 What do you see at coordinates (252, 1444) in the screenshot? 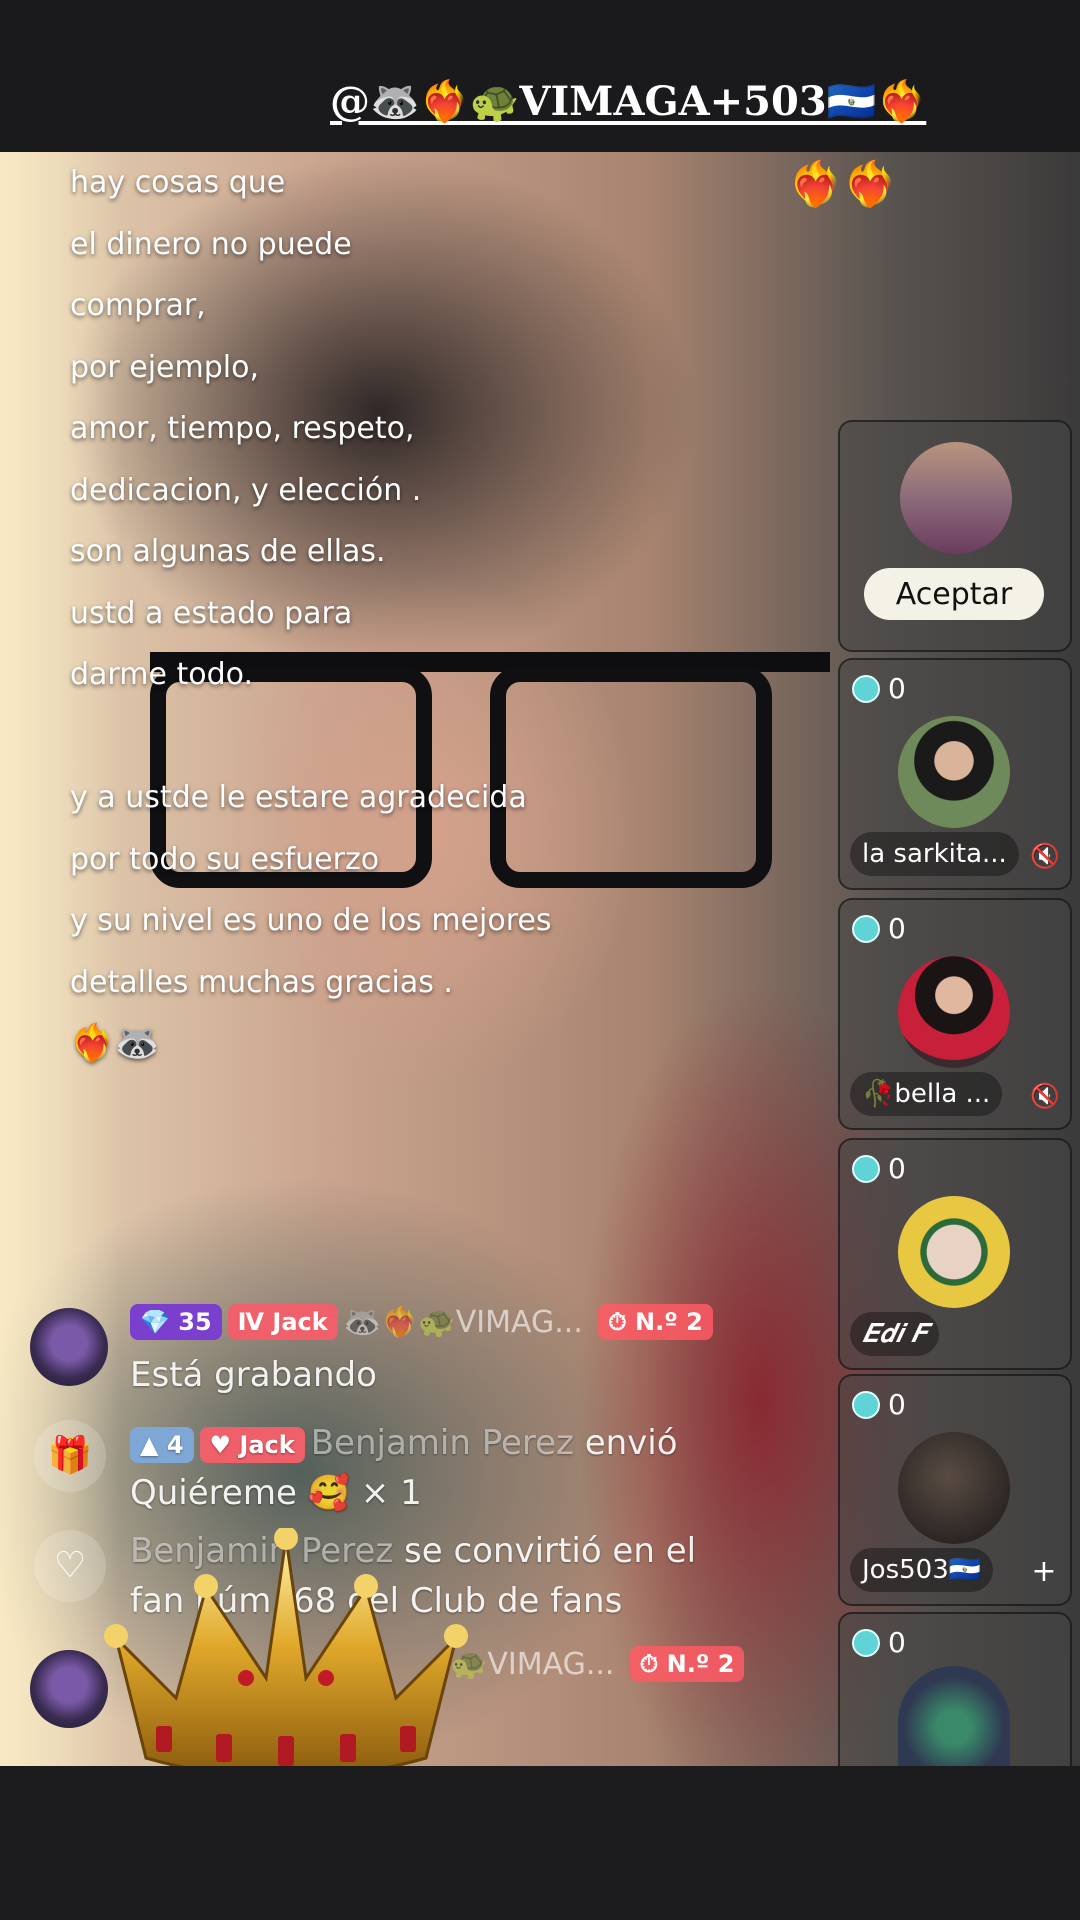
I see `fan-badge: ♥ Jack` at bounding box center [252, 1444].